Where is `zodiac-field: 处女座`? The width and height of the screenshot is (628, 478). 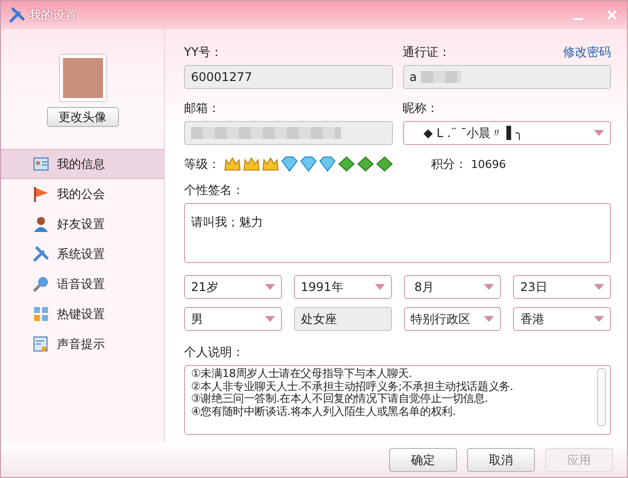 zodiac-field: 处女座 is located at coordinates (343, 319).